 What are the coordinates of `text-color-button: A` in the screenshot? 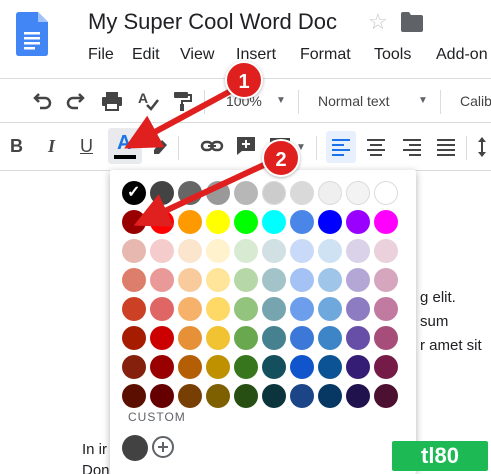 It's located at (125, 146).